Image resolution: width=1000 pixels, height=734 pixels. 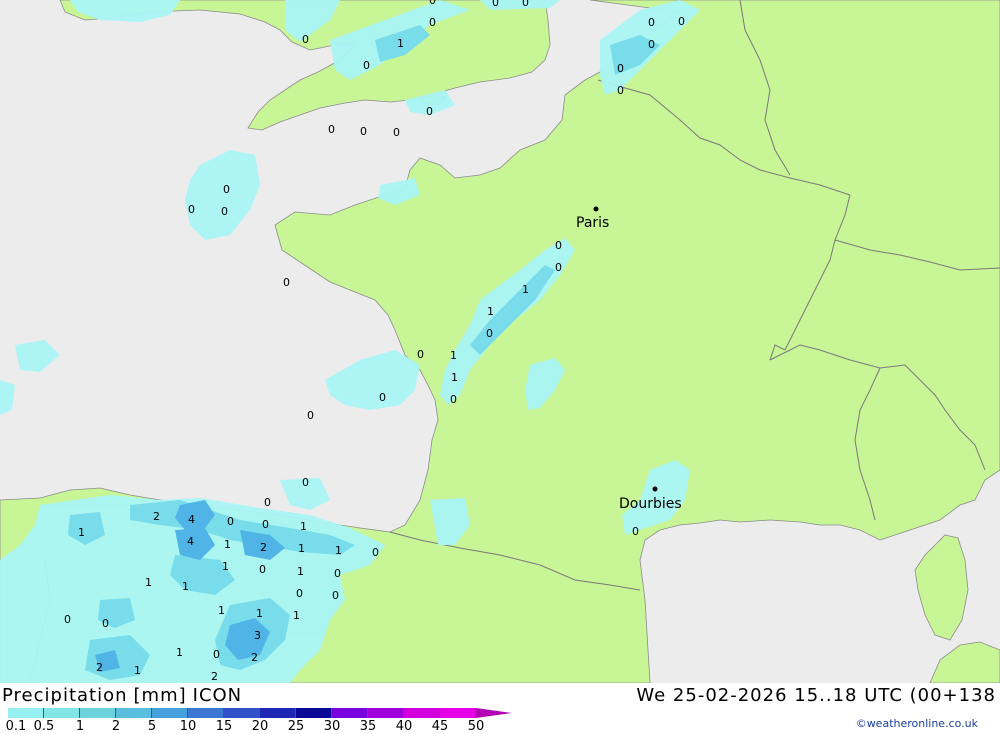 What do you see at coordinates (116, 726) in the screenshot?
I see `legend-tick-label: 2` at bounding box center [116, 726].